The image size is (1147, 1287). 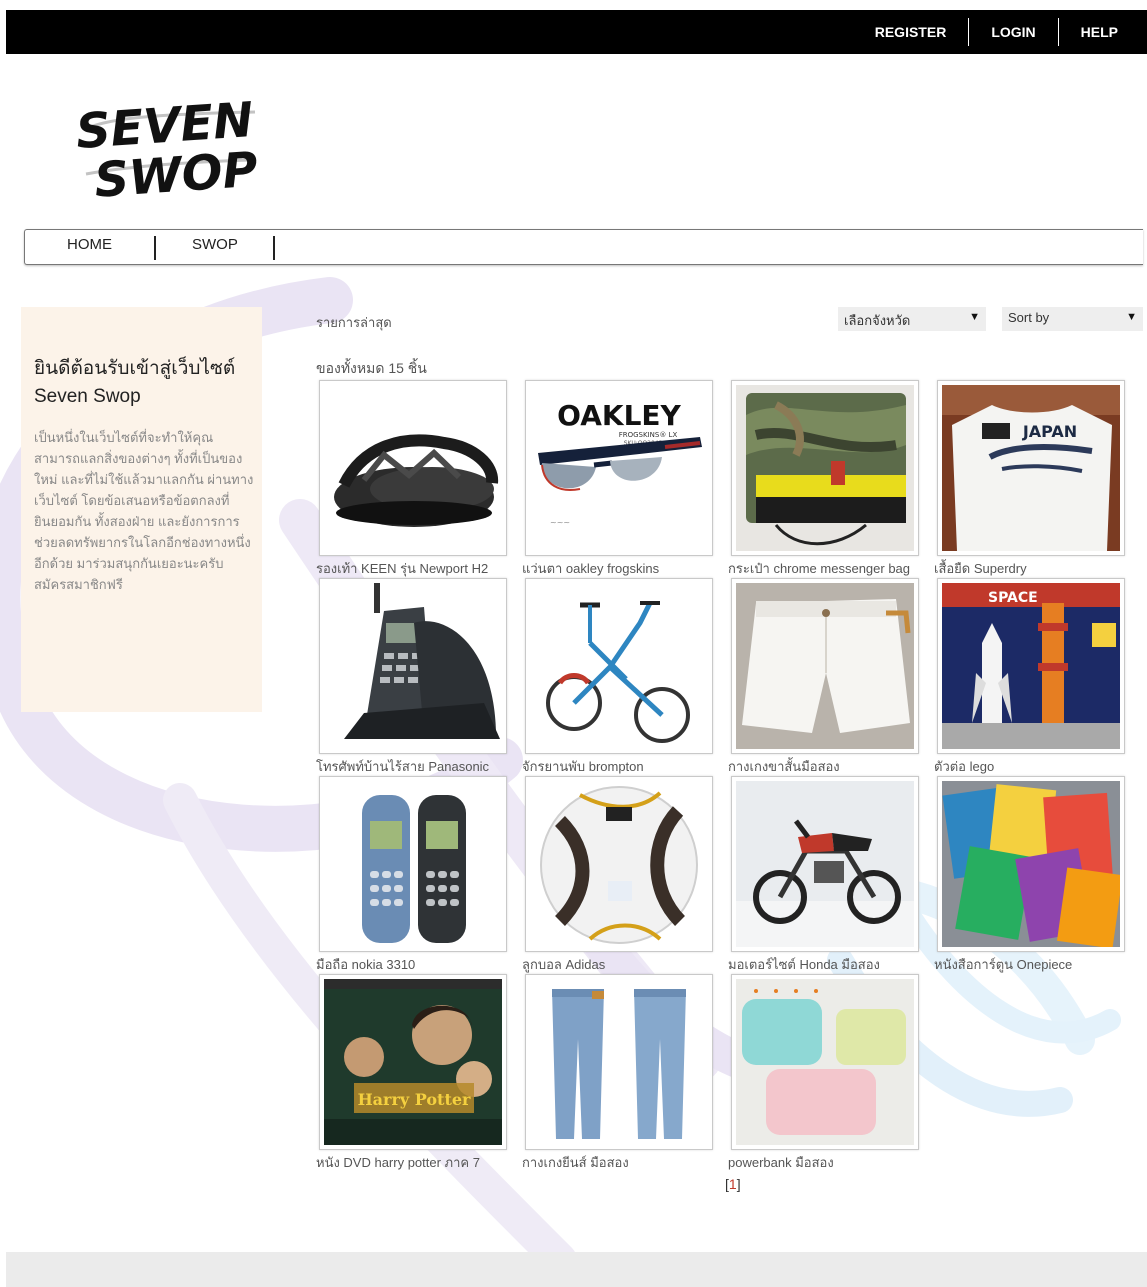 What do you see at coordinates (354, 322) in the screenshot?
I see `latest-heading: รายการล่าสุด` at bounding box center [354, 322].